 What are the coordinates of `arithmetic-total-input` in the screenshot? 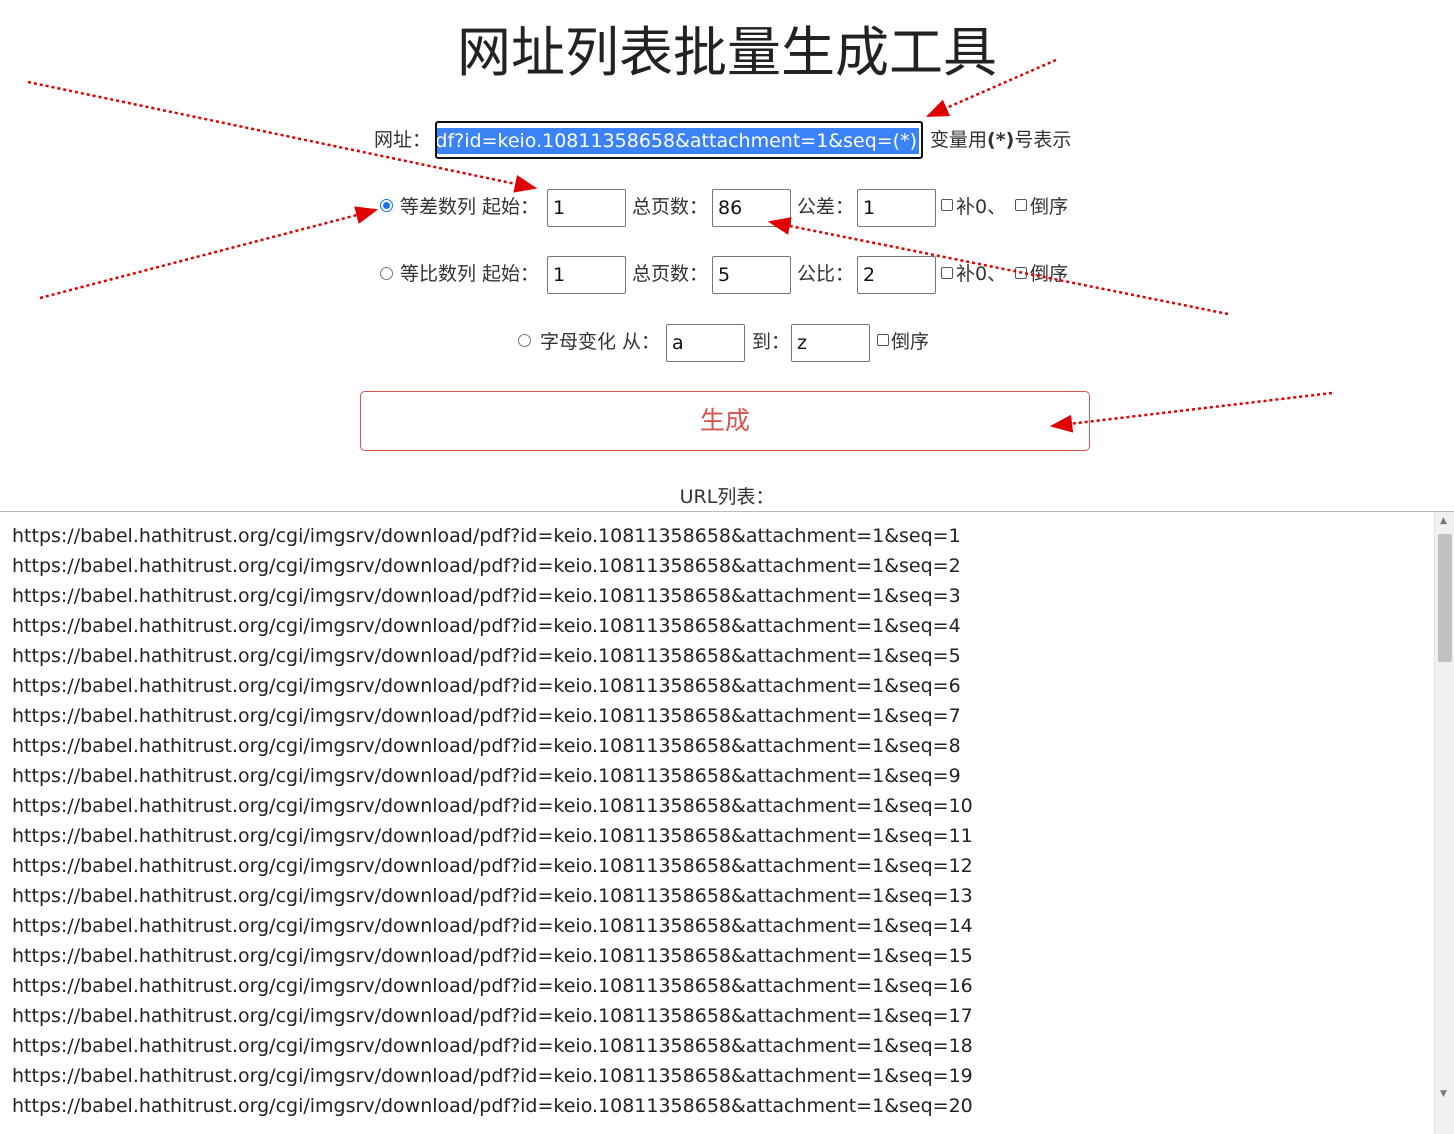 It's located at (751, 208).